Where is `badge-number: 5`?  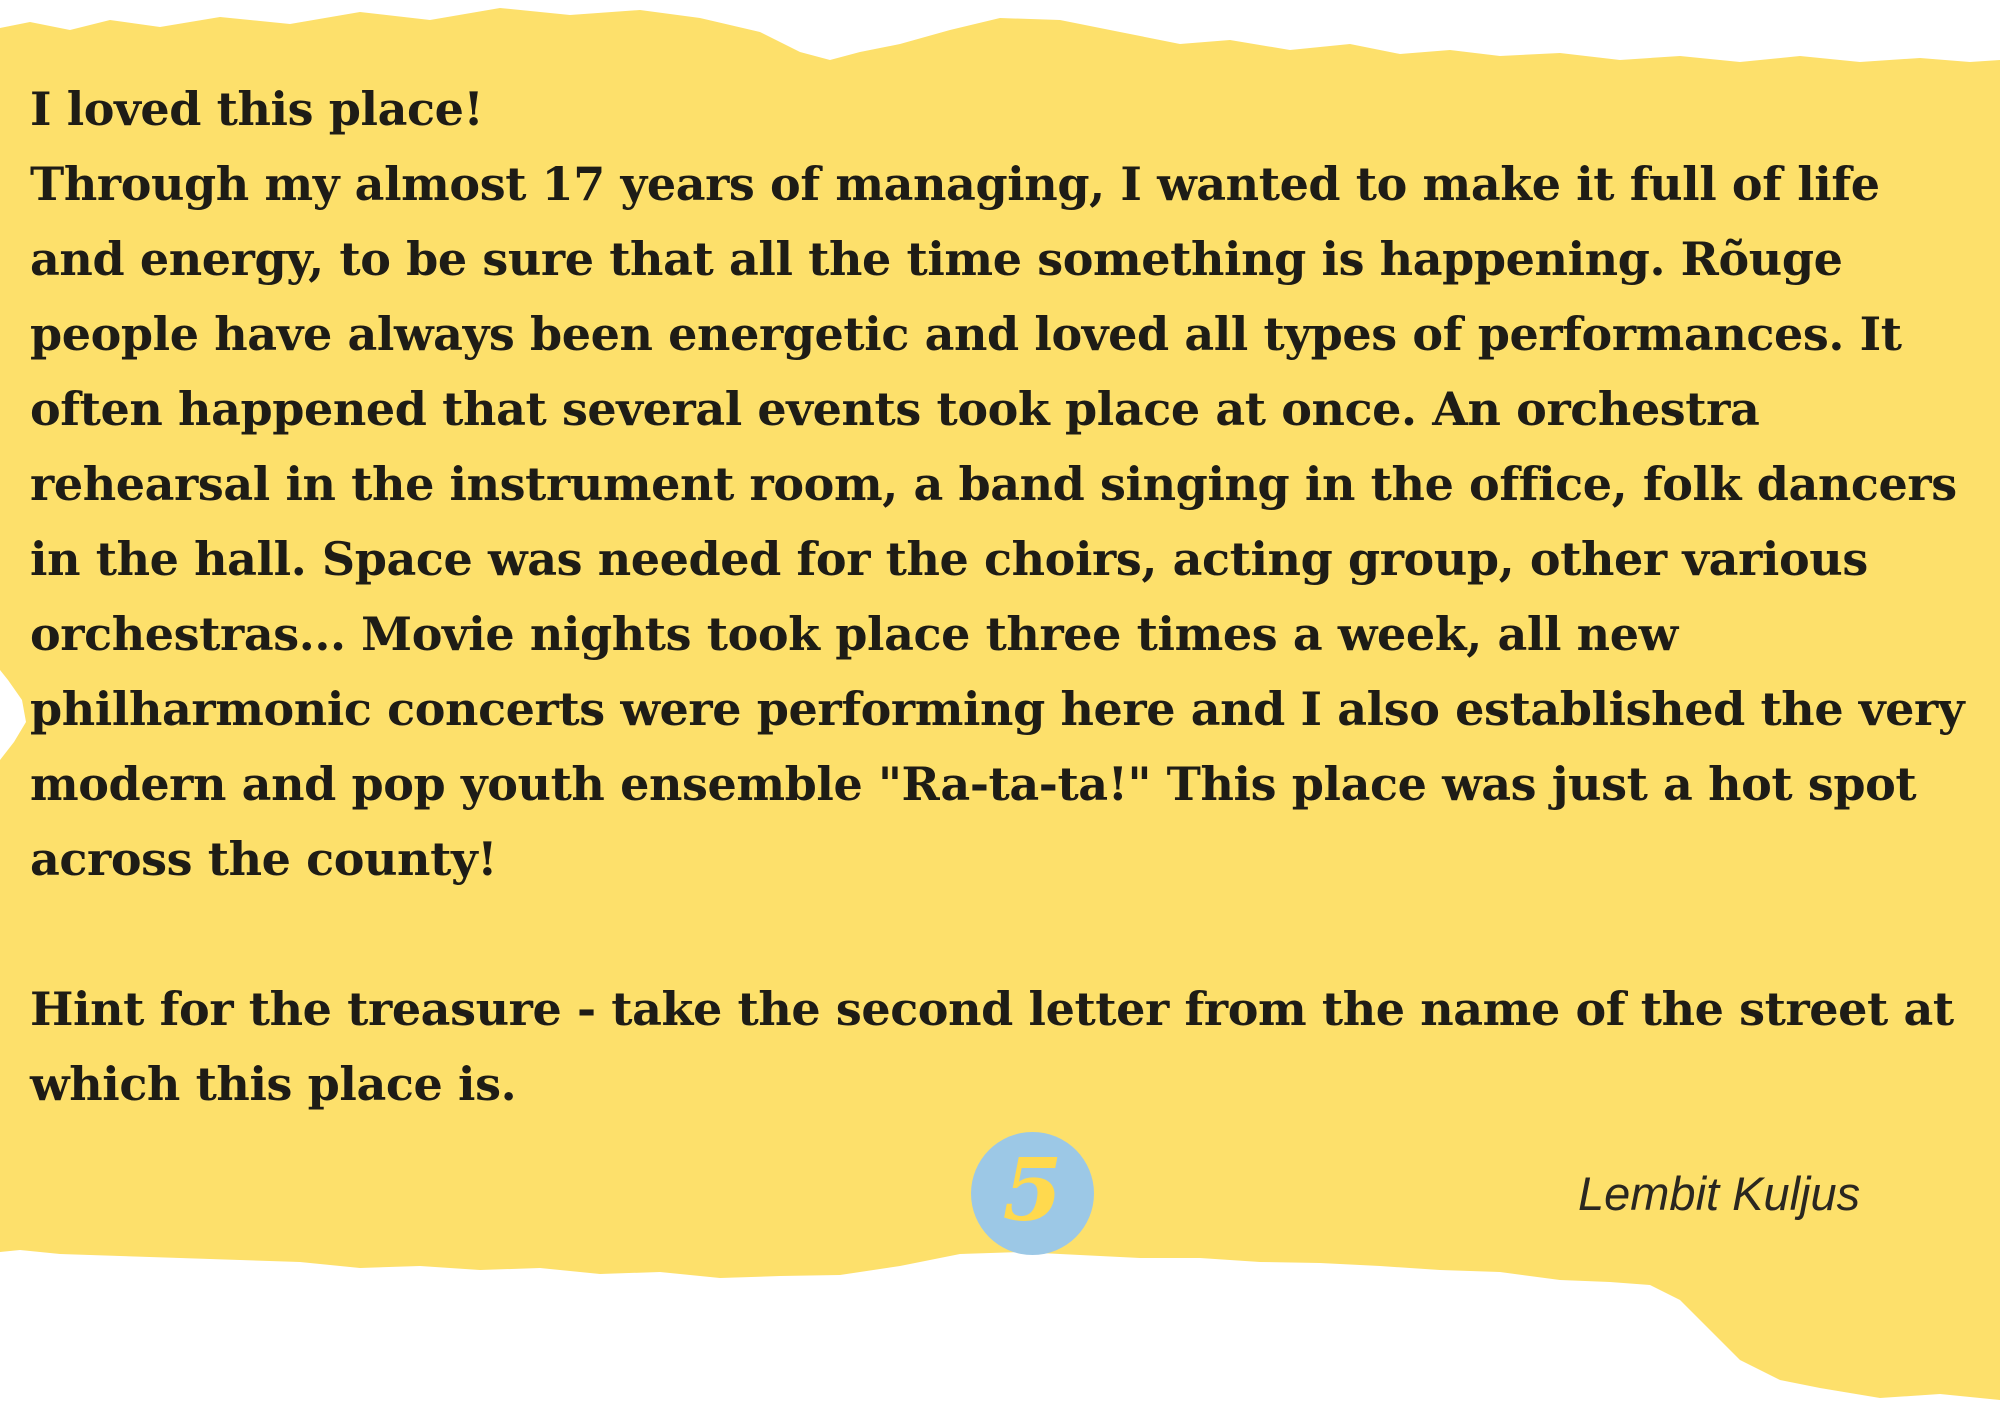
badge-number: 5 is located at coordinates (1032, 1190).